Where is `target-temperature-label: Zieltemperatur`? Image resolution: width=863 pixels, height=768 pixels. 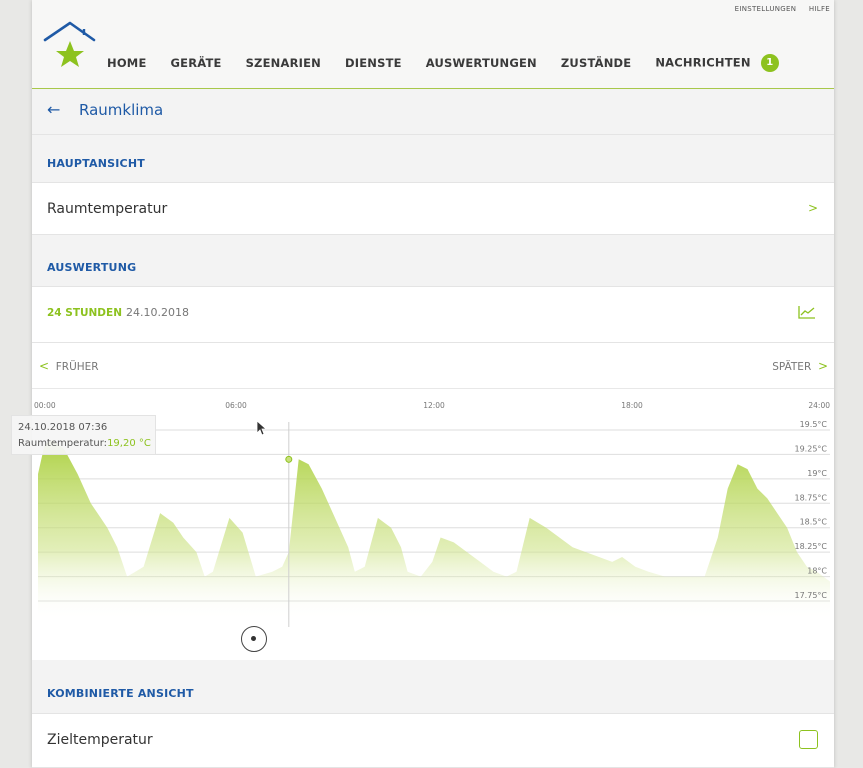 target-temperature-label: Zieltemperatur is located at coordinates (100, 740).